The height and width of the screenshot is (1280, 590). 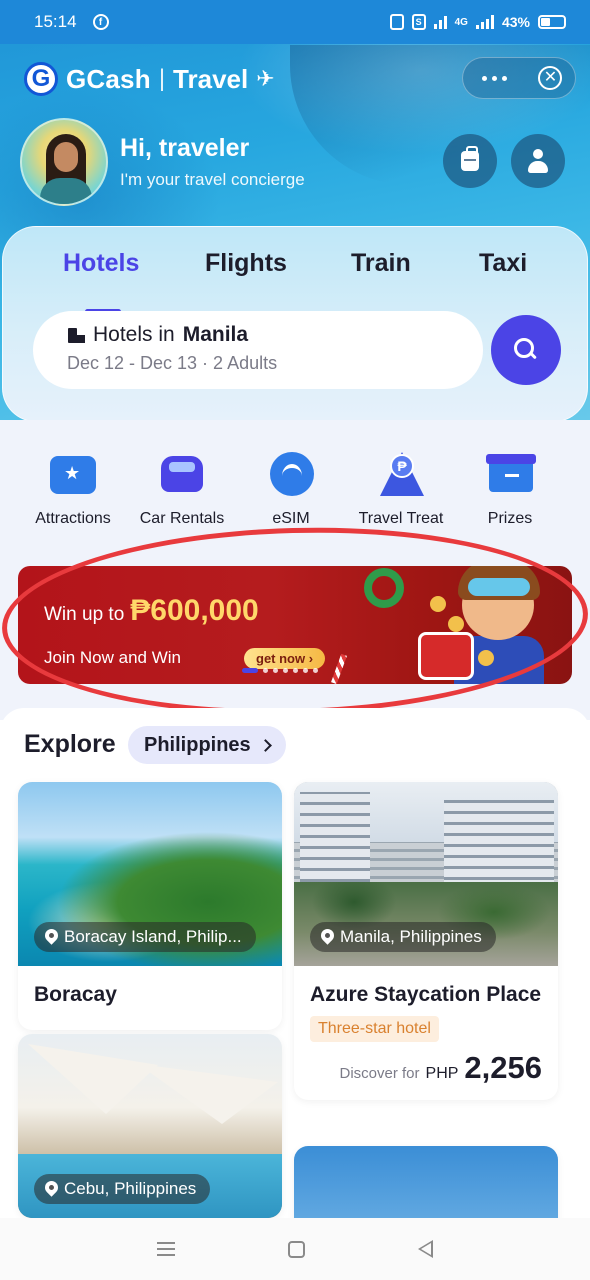 What do you see at coordinates (265, 745) in the screenshot?
I see `chevron-right-icon` at bounding box center [265, 745].